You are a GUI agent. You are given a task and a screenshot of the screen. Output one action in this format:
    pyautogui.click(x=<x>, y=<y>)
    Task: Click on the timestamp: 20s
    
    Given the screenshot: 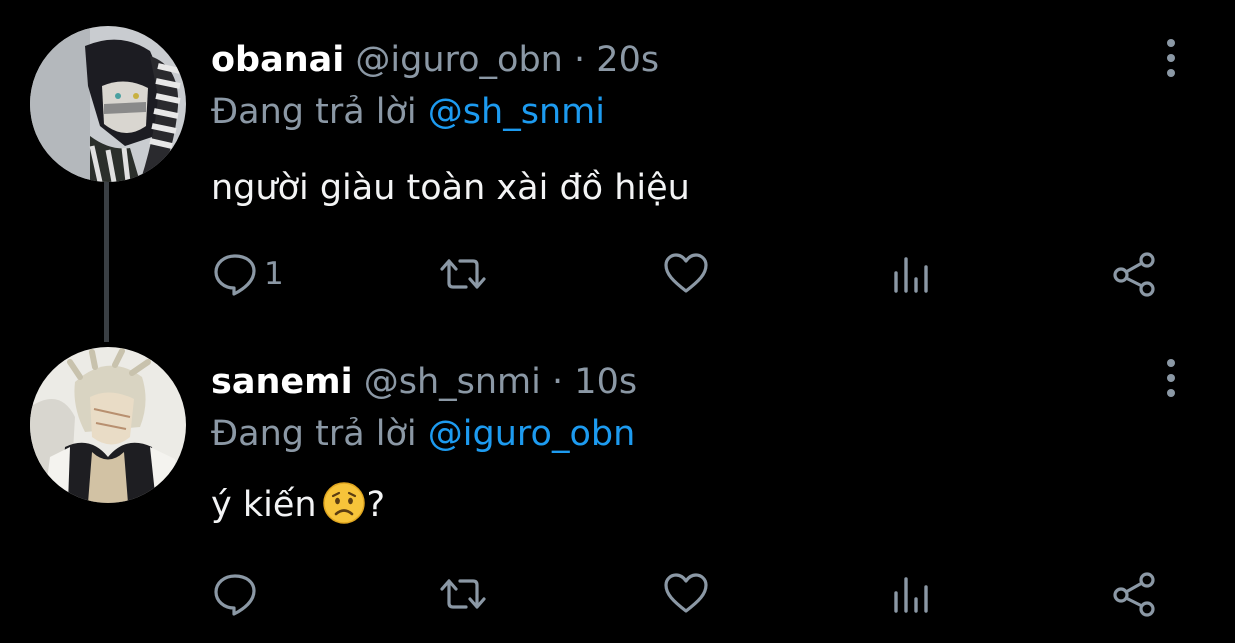 What is the action you would take?
    pyautogui.click(x=627, y=60)
    